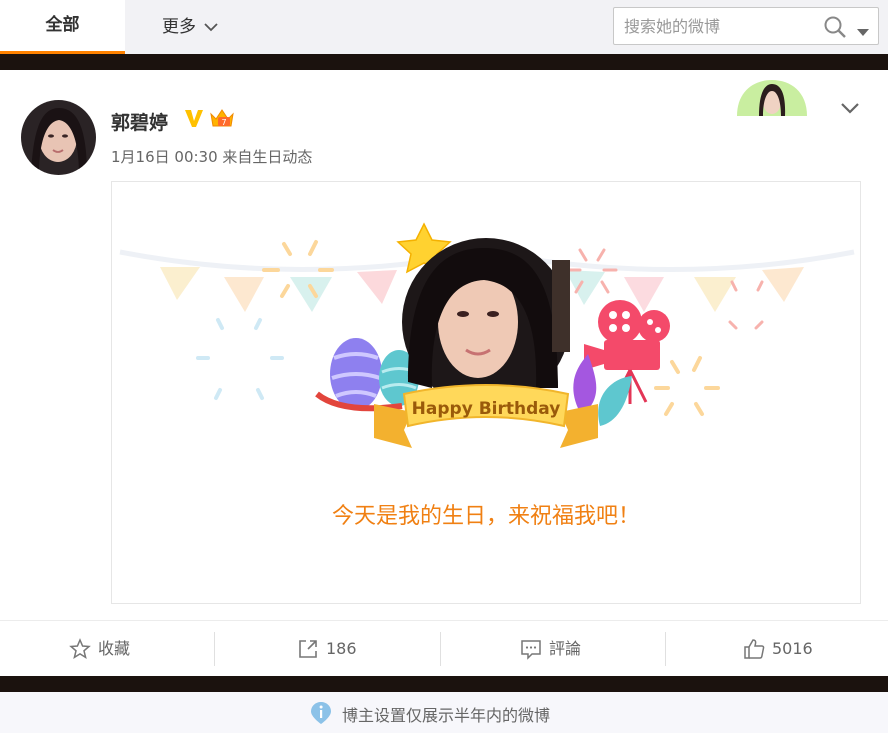 The width and height of the screenshot is (888, 733). I want to click on divider-band-top, so click(444, 62).